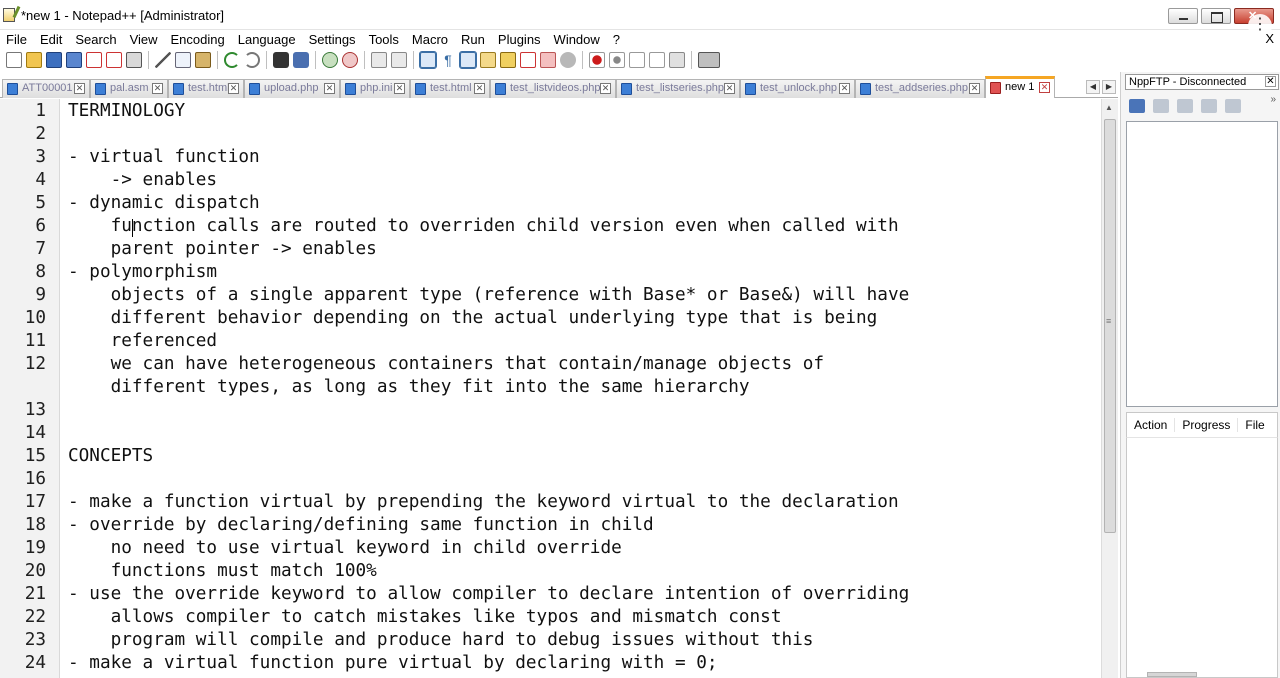 The image size is (1280, 678). Describe the element at coordinates (488, 60) in the screenshot. I see `udl-icon` at that location.